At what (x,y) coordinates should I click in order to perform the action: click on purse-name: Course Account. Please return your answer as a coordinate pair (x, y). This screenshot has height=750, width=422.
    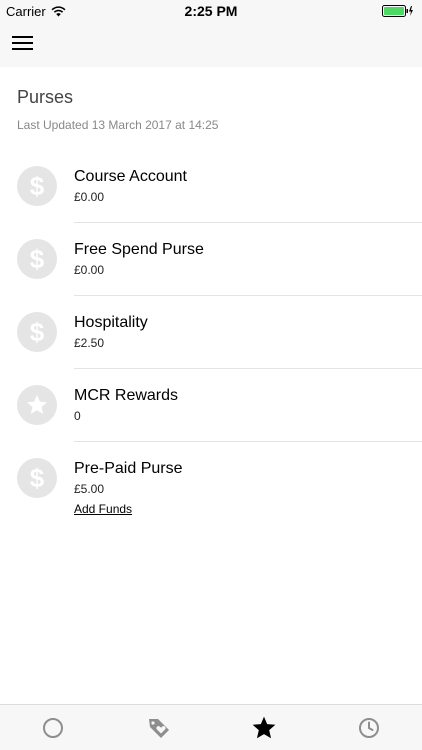
    Looking at the image, I should click on (130, 176).